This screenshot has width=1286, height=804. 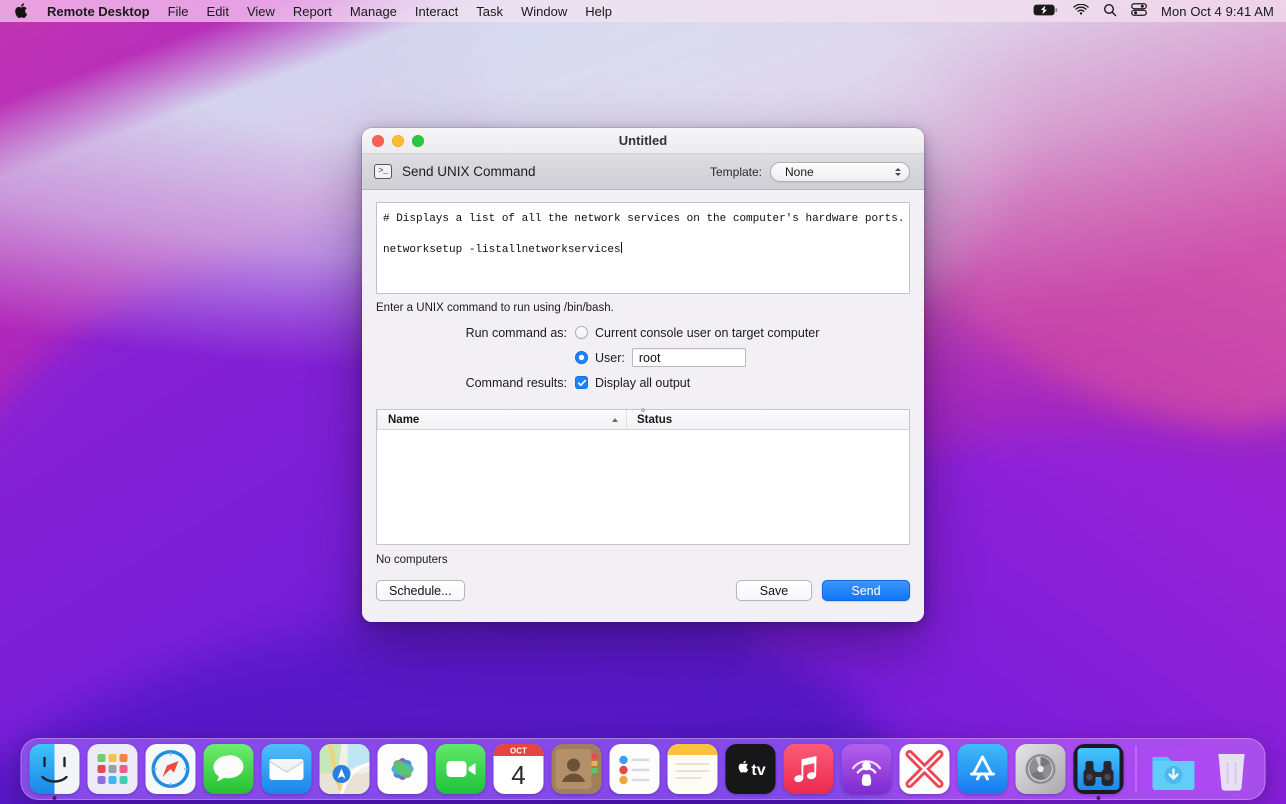 What do you see at coordinates (866, 590) in the screenshot?
I see `send-button: Send` at bounding box center [866, 590].